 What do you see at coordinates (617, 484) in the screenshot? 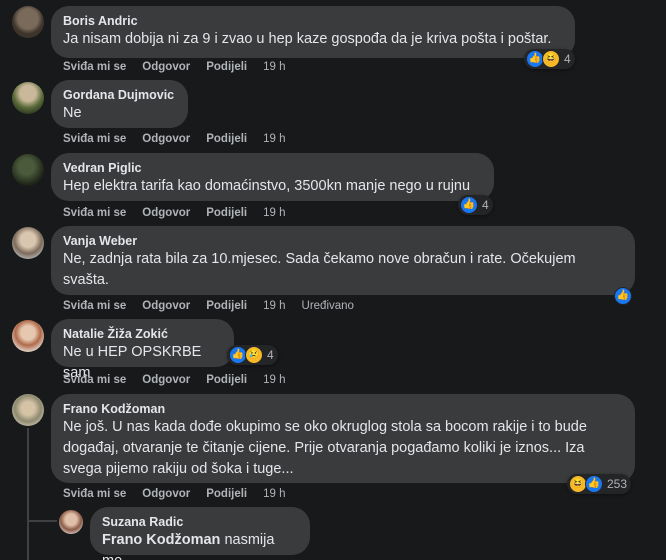
I see `reaction-count: 253` at bounding box center [617, 484].